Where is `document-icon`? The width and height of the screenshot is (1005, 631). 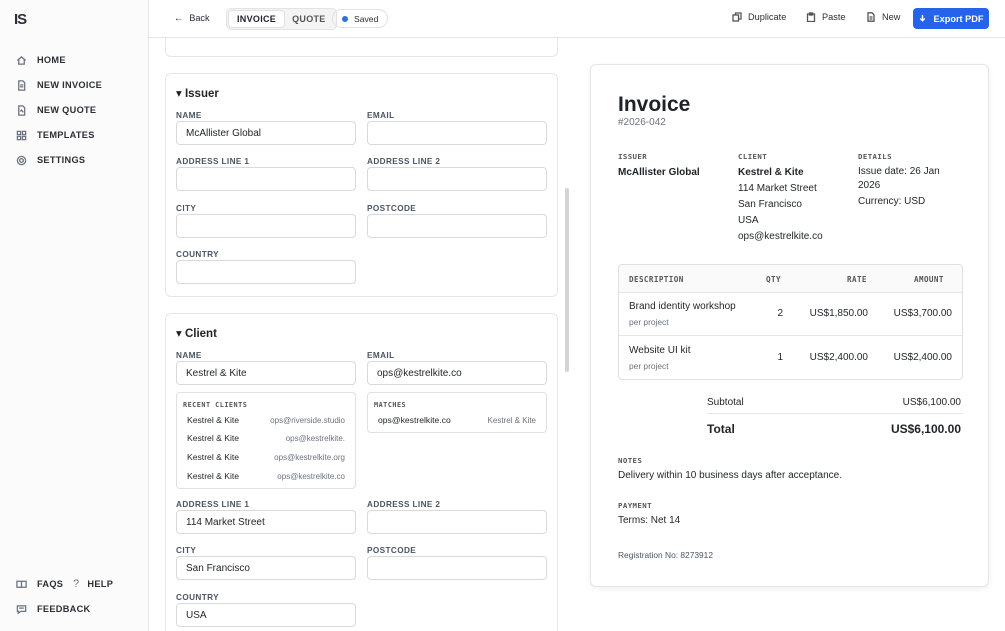
document-icon is located at coordinates (22, 85).